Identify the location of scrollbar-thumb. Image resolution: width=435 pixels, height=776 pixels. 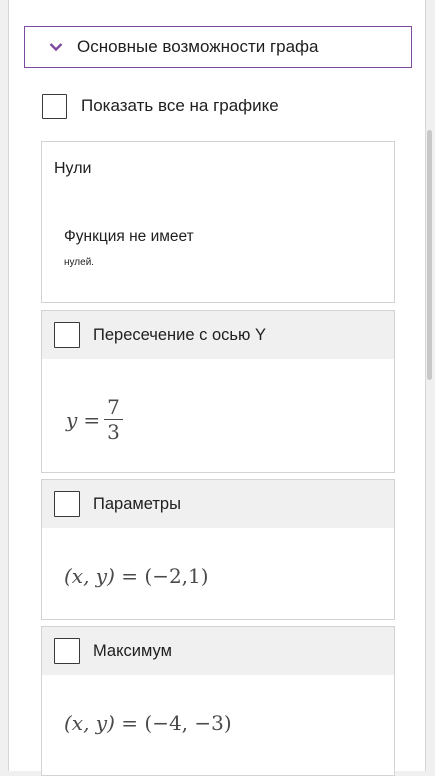
(429, 255).